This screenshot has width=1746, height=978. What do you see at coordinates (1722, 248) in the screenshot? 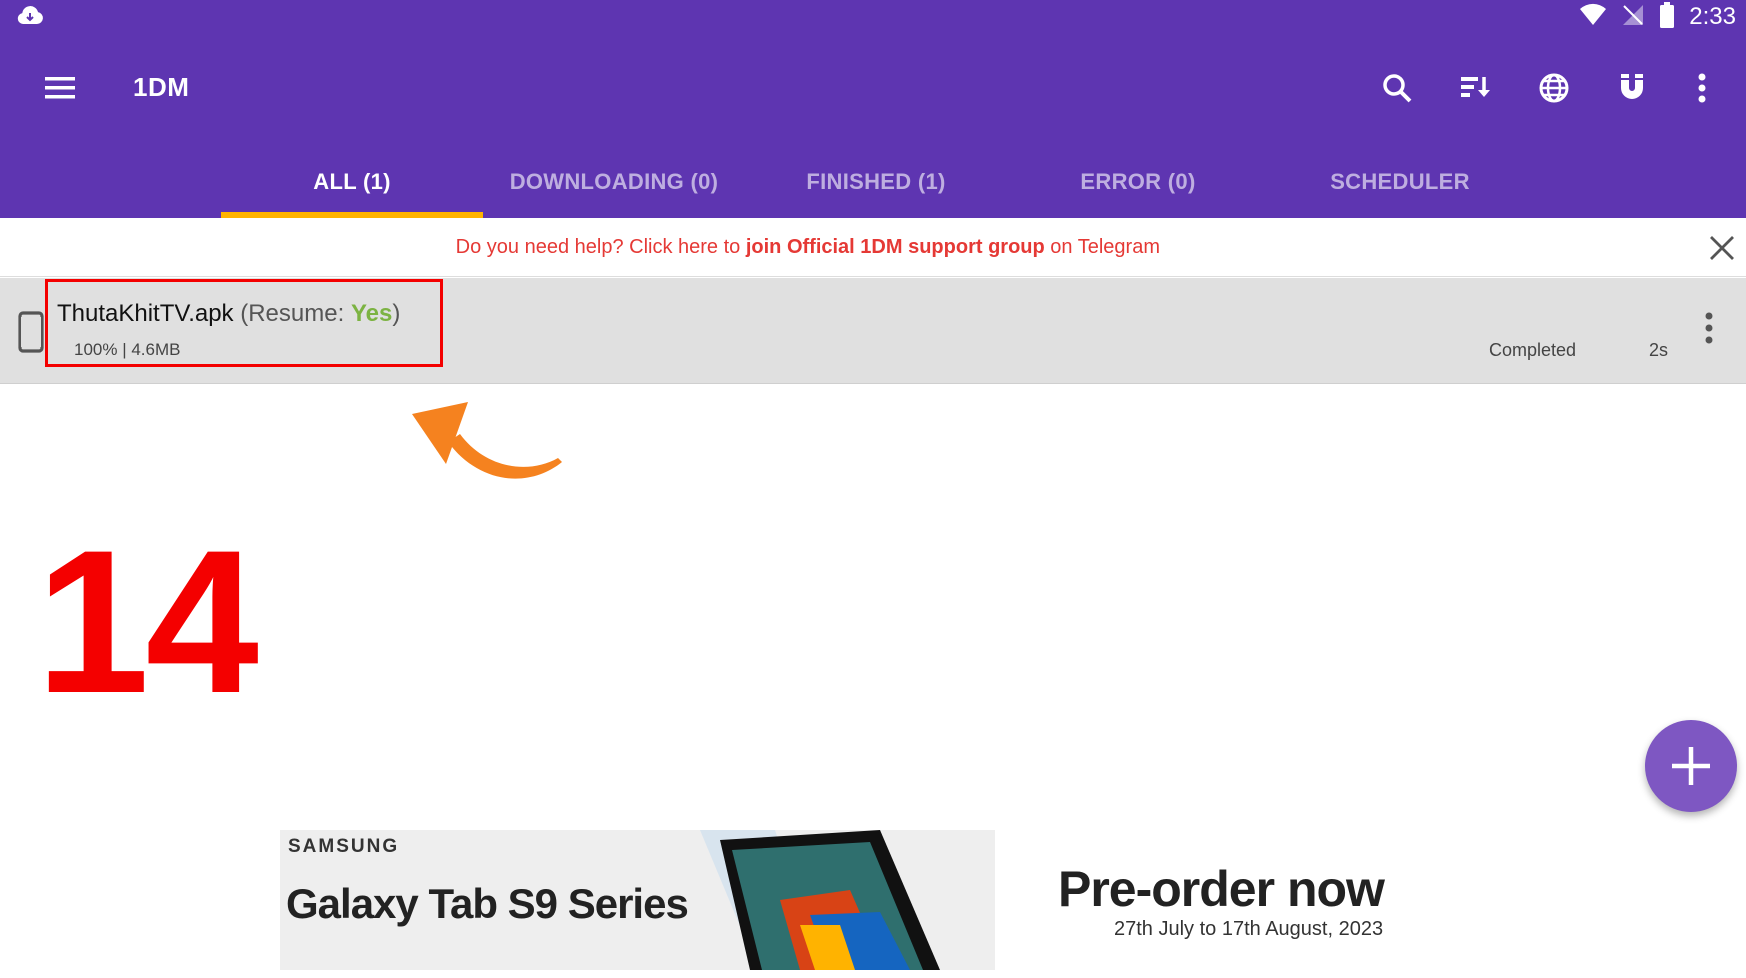
I see `close-icon` at bounding box center [1722, 248].